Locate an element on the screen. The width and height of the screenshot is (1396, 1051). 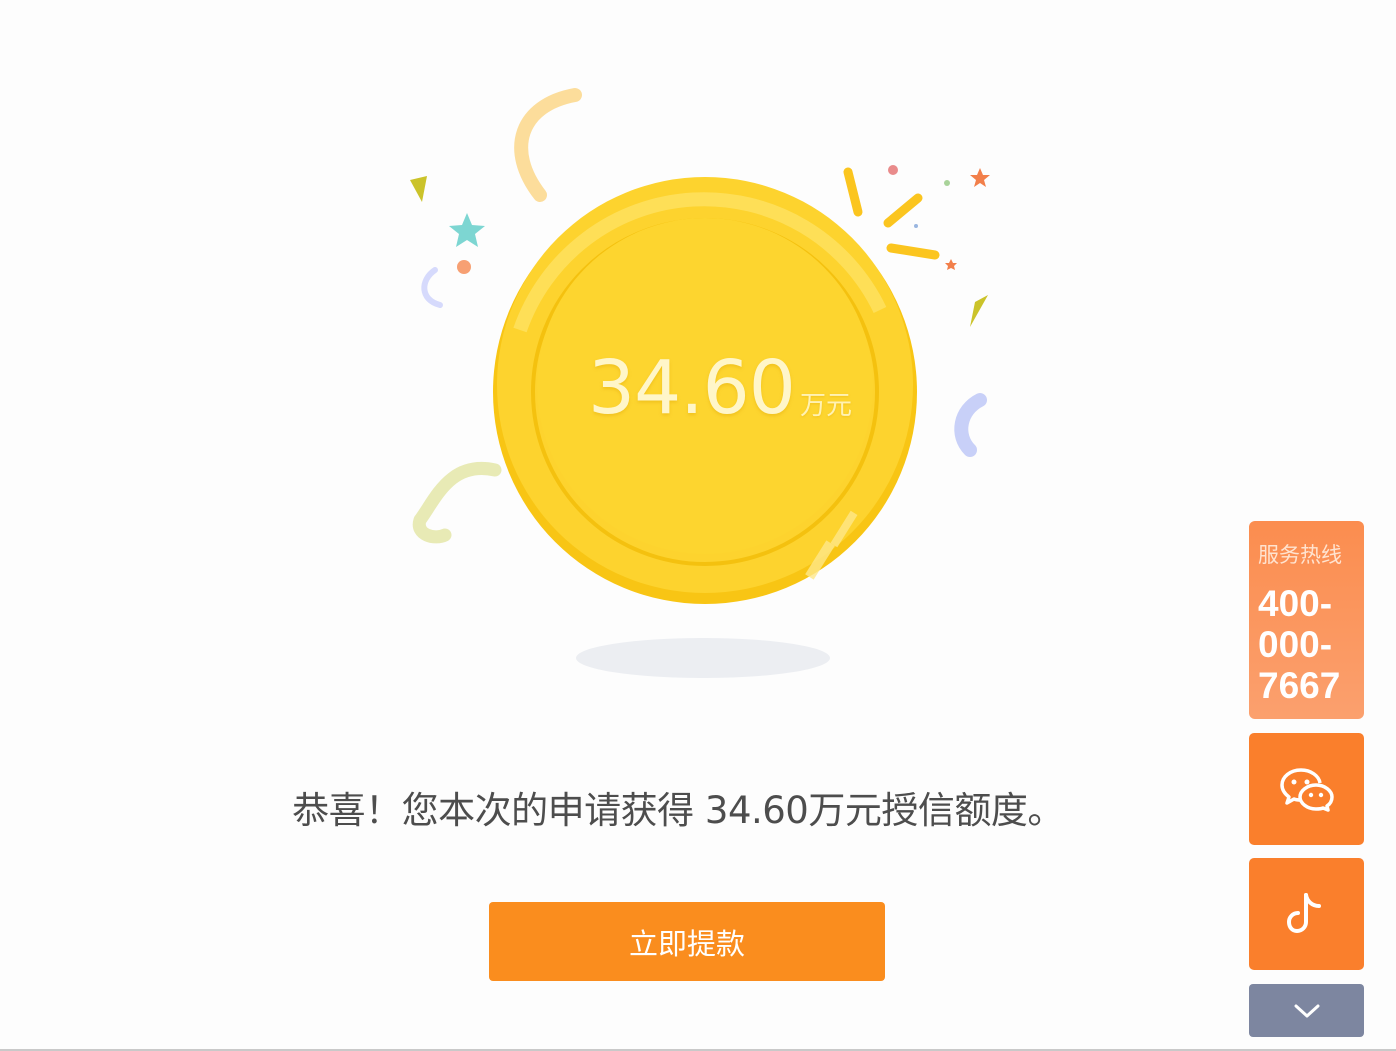
chevron-down-icon is located at coordinates (1306, 1010).